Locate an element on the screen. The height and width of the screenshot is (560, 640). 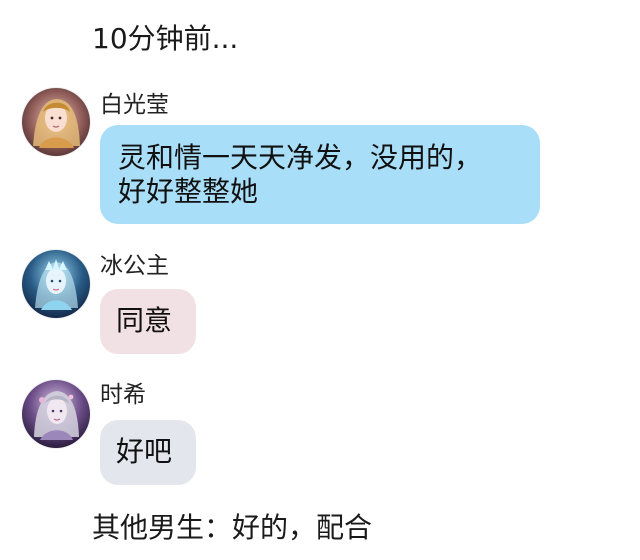
sender-name: 白光莹 is located at coordinates (134, 105).